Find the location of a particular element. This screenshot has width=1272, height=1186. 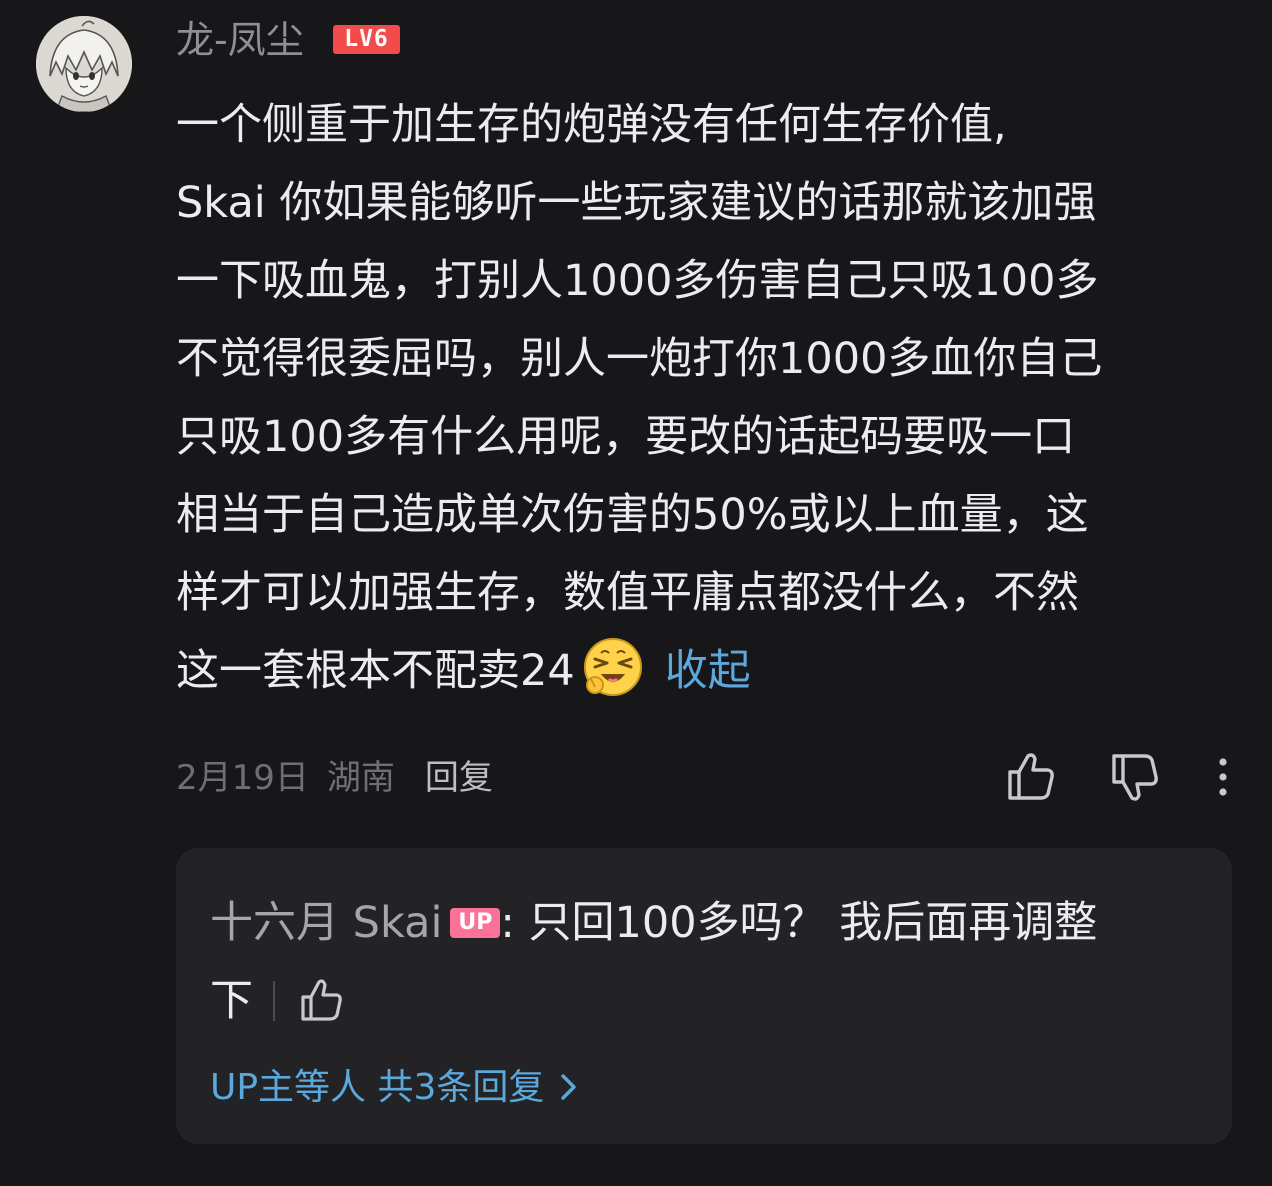

reply-text-1: : 只回100多吗？ 我后面再调整 is located at coordinates (799, 923).